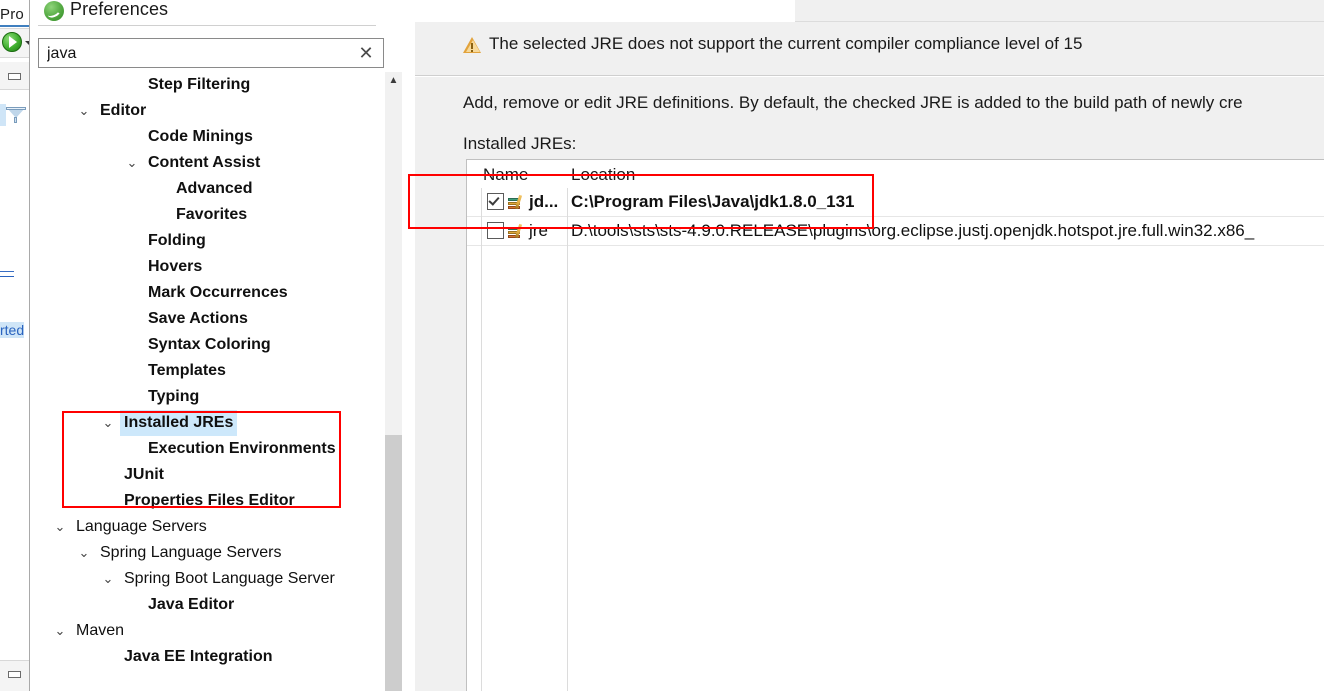 The image size is (1324, 691). I want to click on ide-link-bottom: rted, so click(15, 330).